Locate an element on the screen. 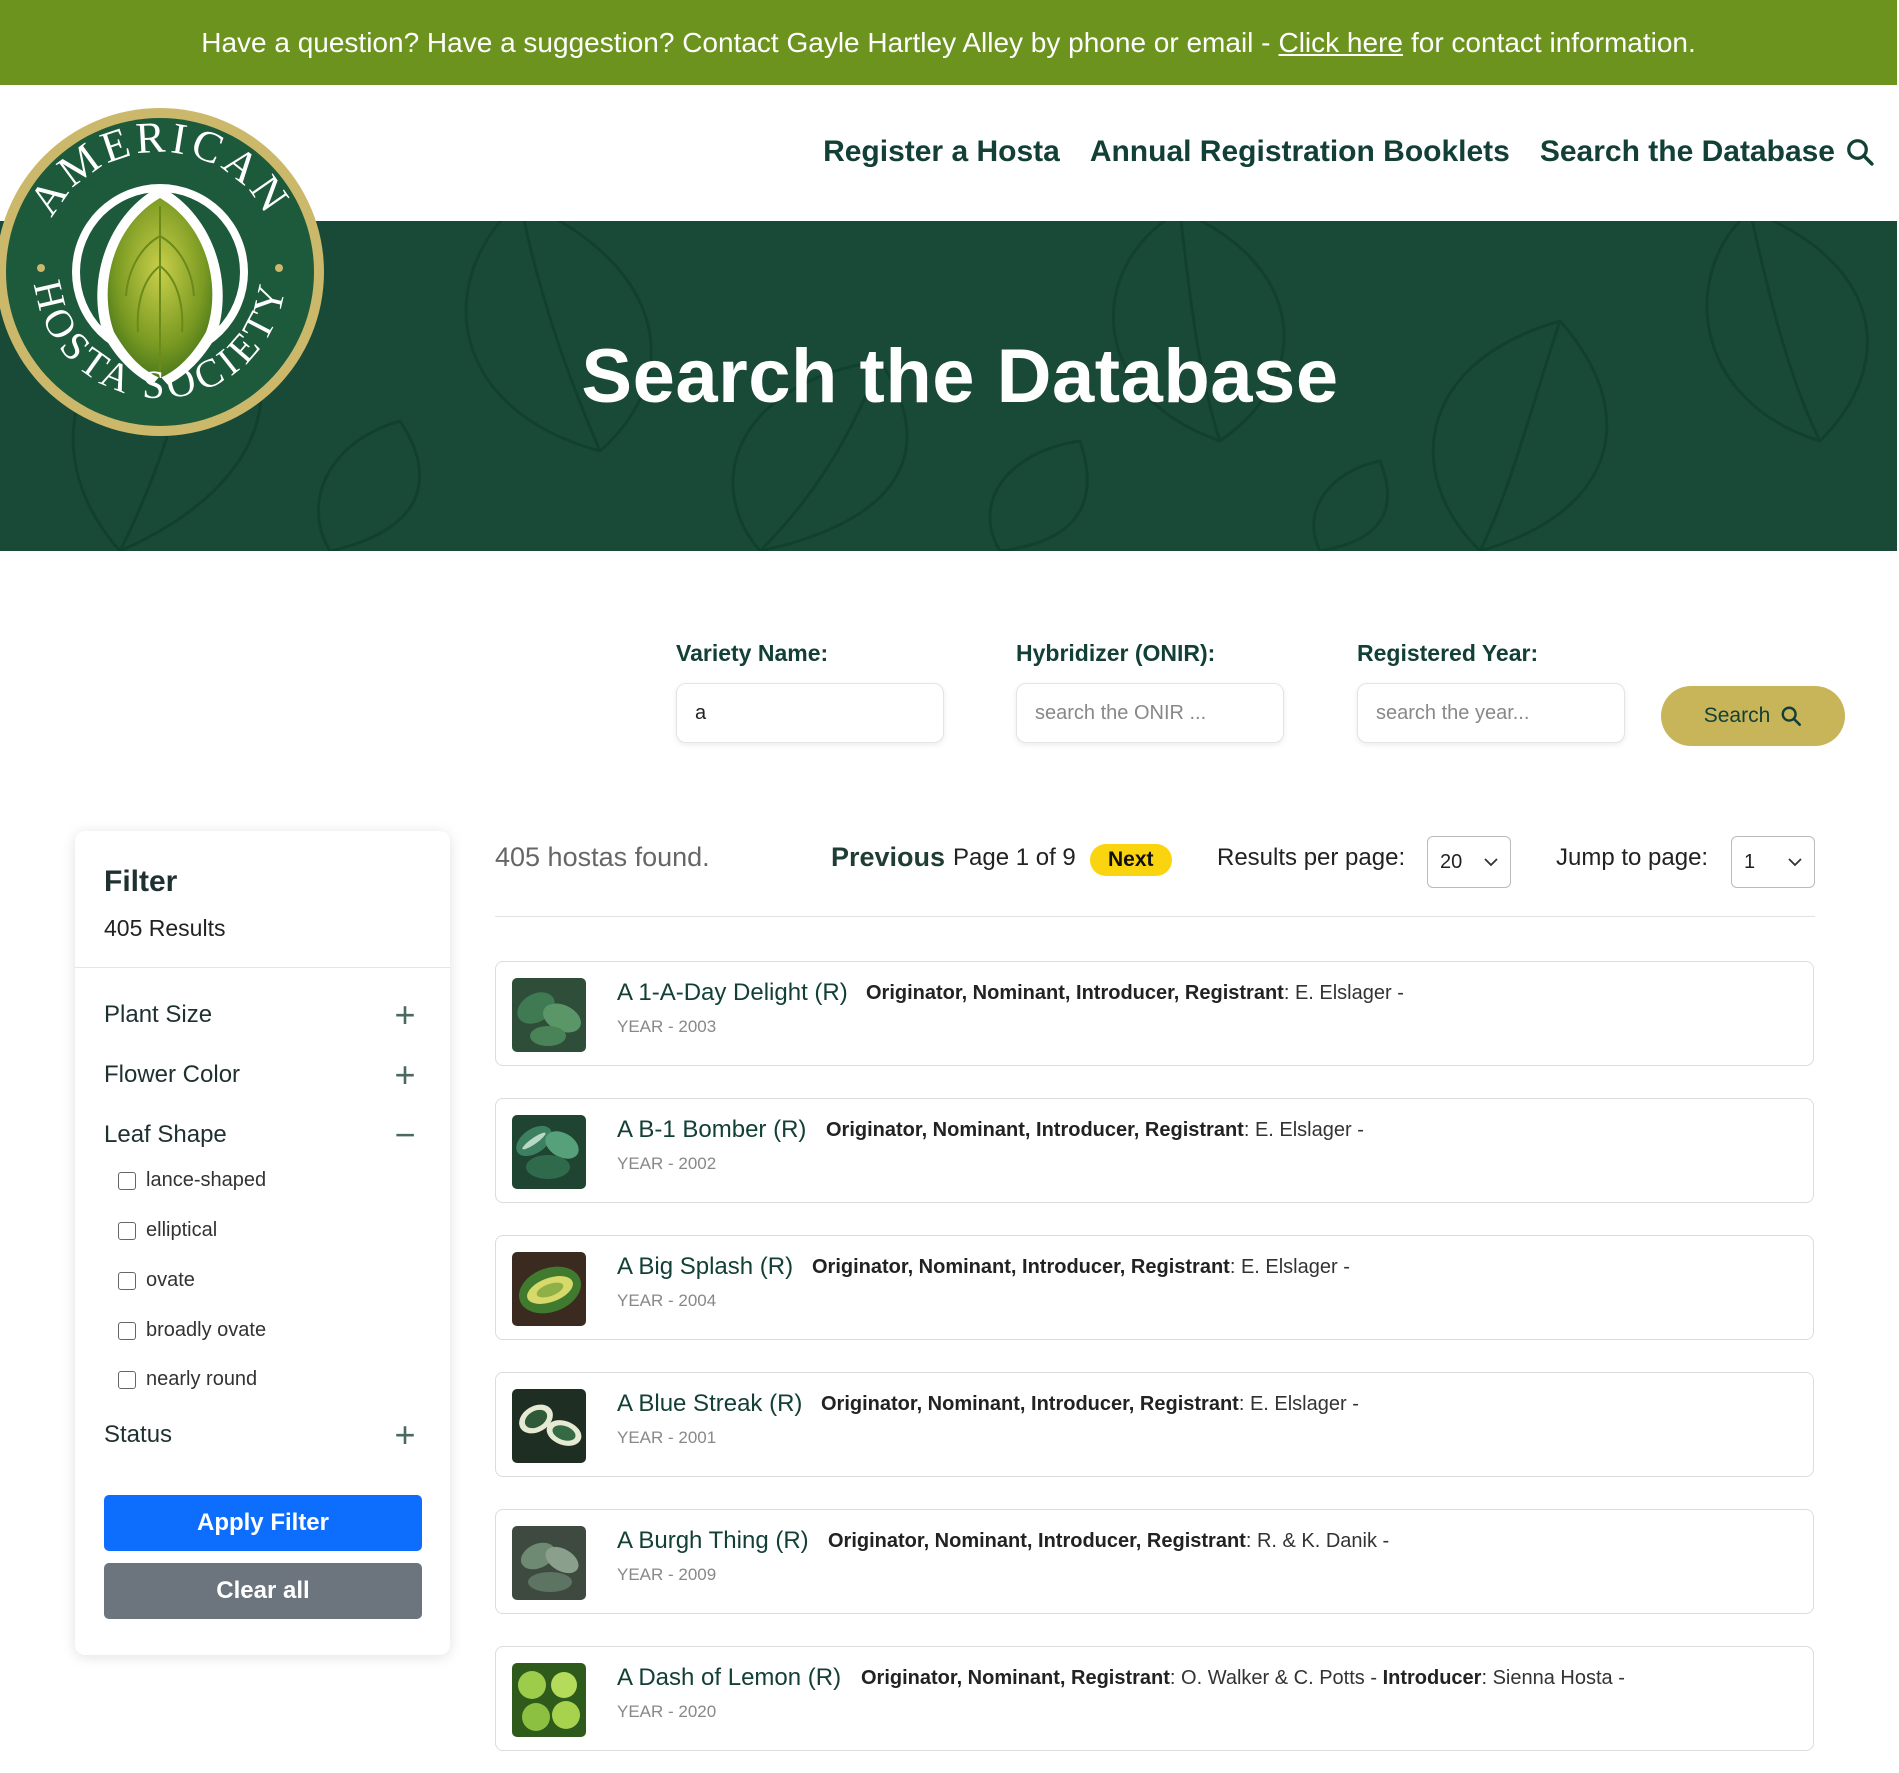  hosta-name: A B-1 Bomber (R) is located at coordinates (711, 1130).